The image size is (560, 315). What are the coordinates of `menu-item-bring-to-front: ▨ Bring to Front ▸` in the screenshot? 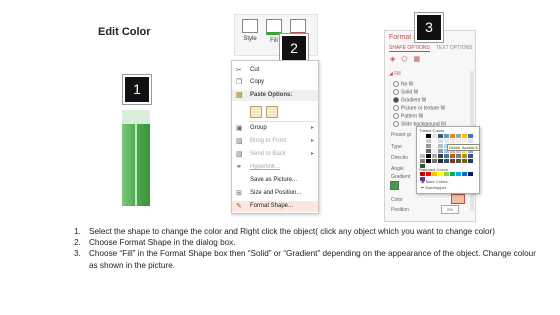 It's located at (275, 141).